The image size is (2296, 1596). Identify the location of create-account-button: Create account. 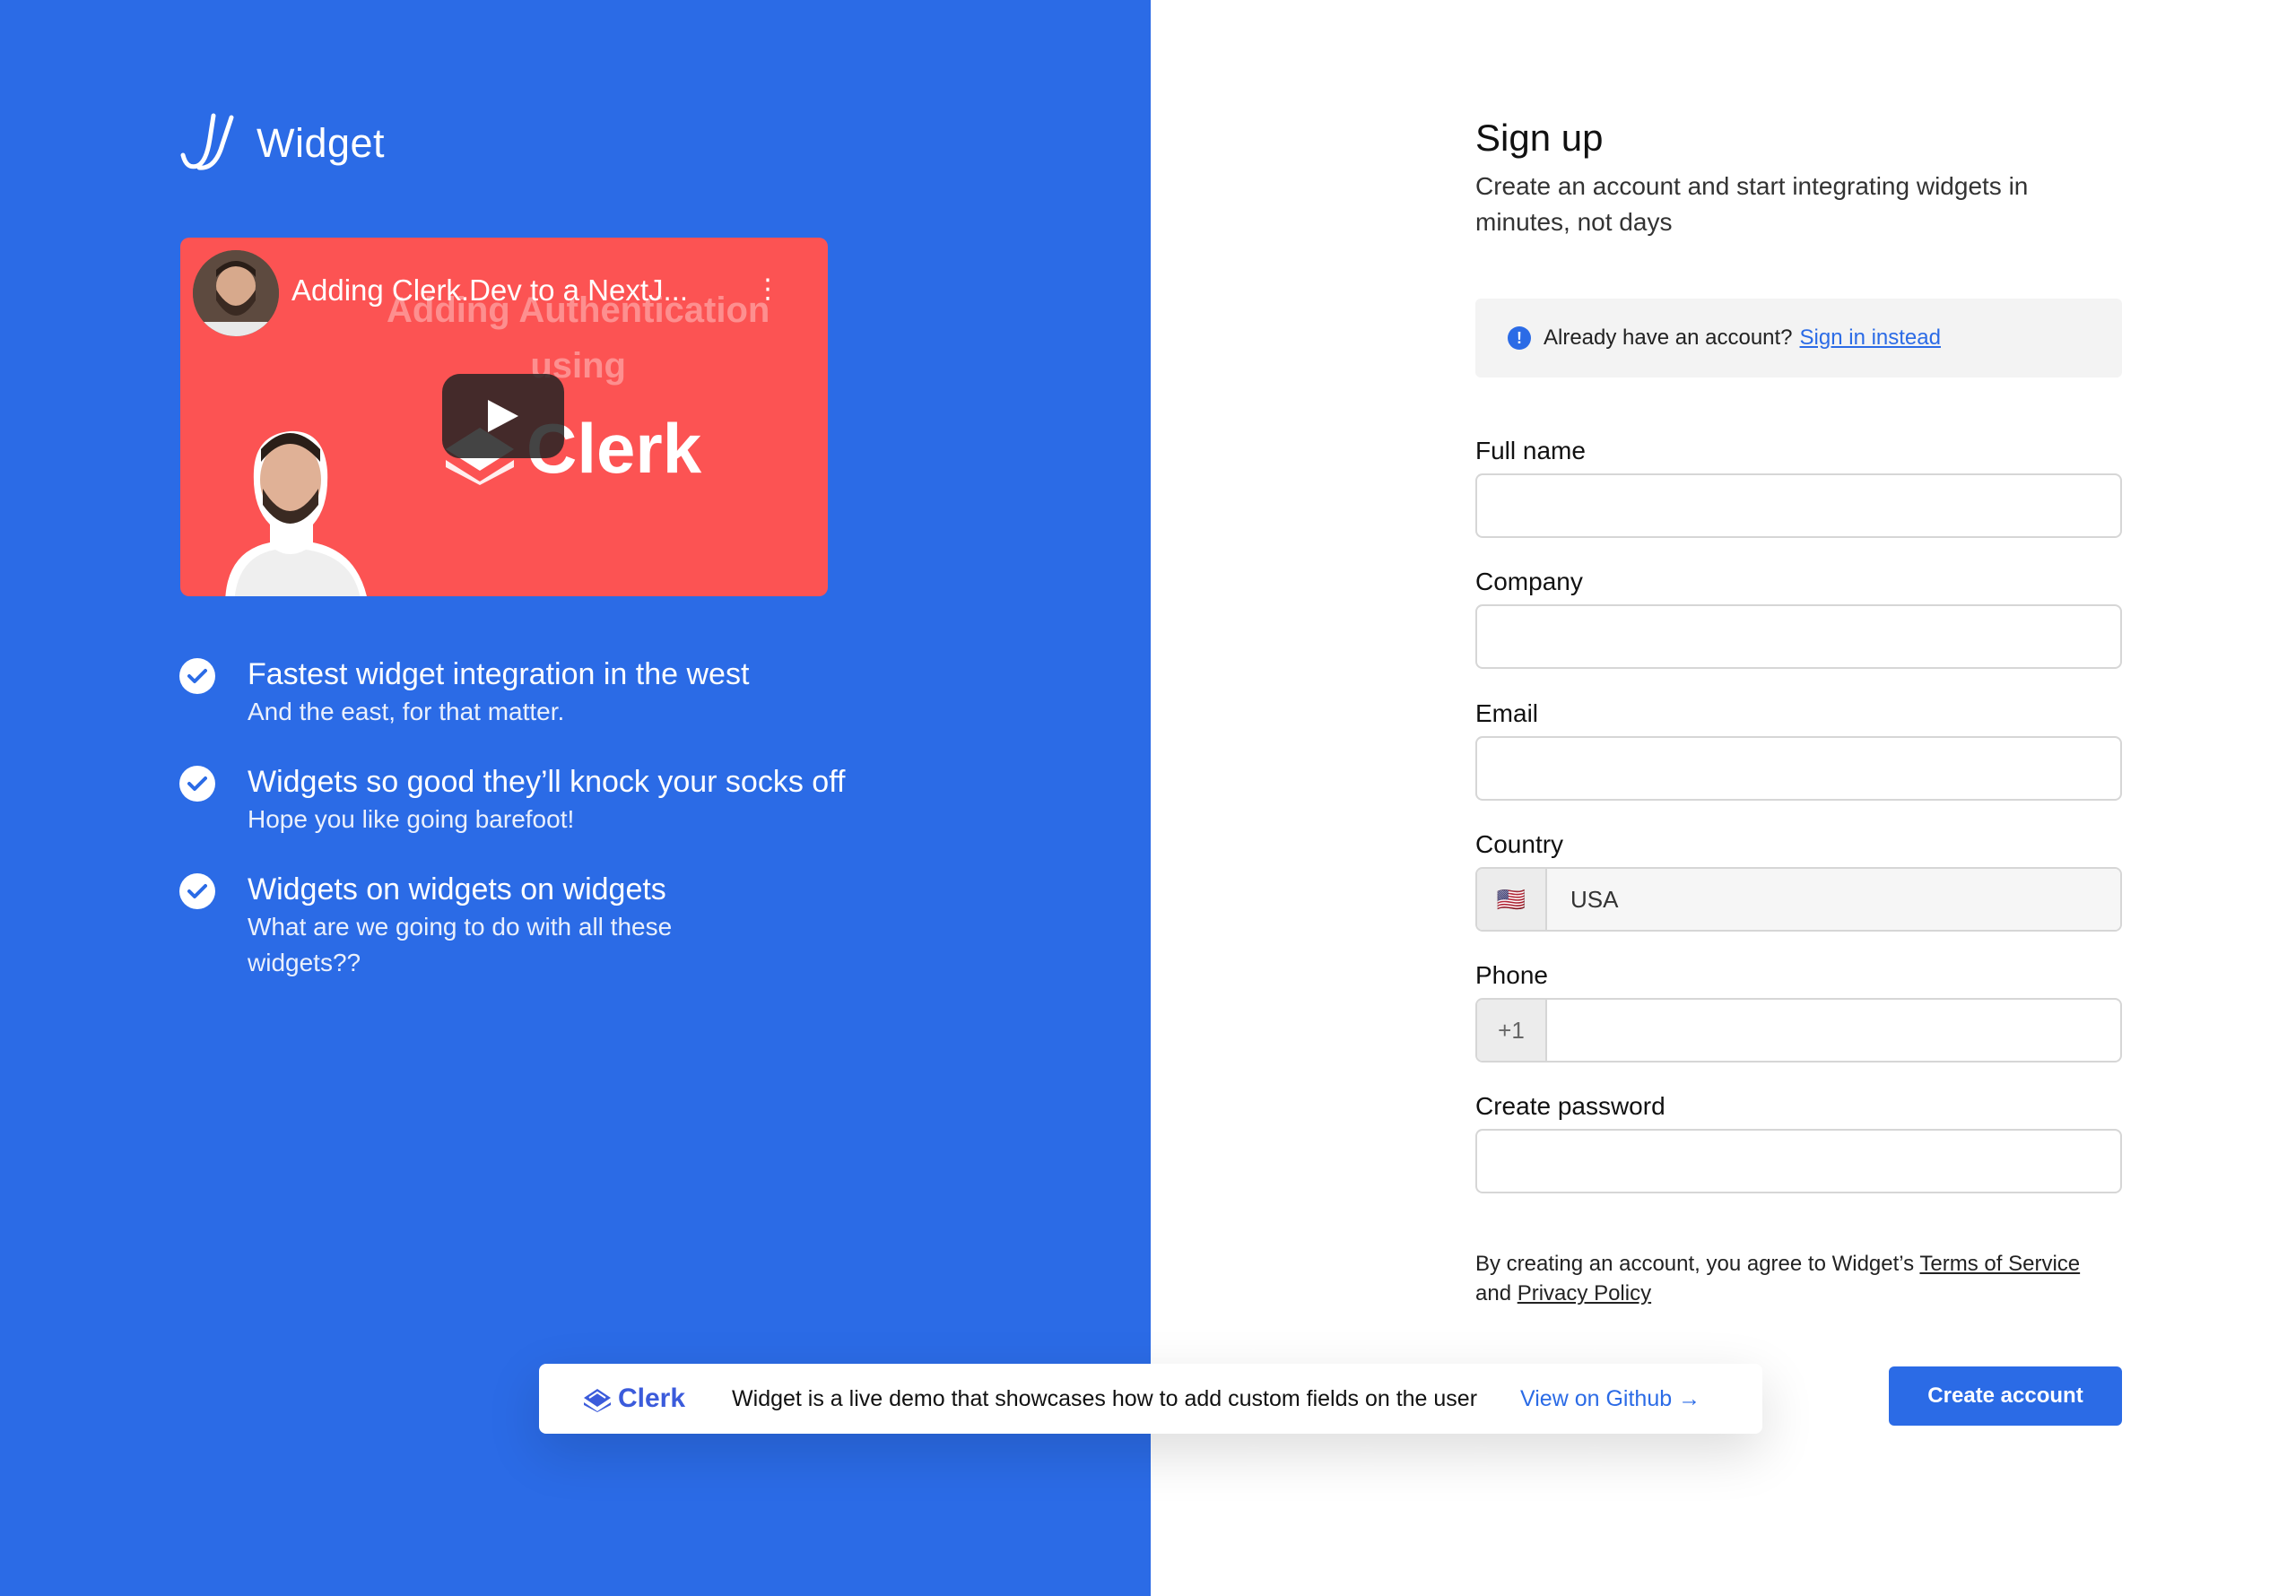
(2005, 1396).